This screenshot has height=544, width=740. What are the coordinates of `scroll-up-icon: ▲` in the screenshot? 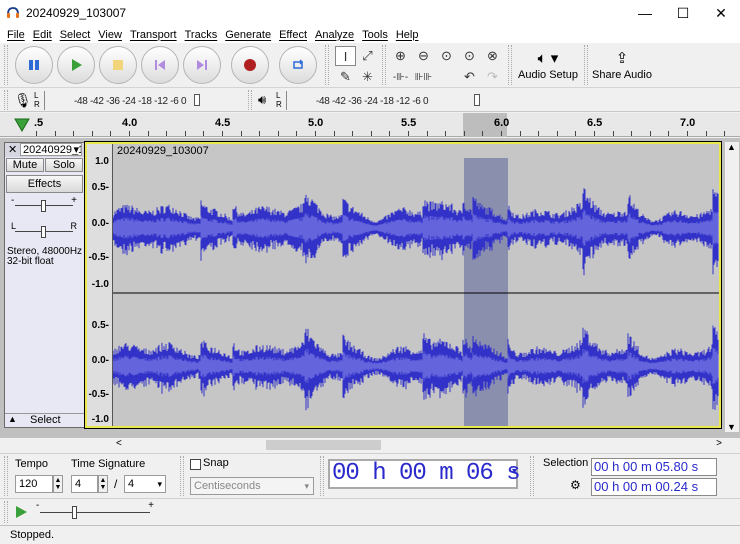 It's located at (731, 147).